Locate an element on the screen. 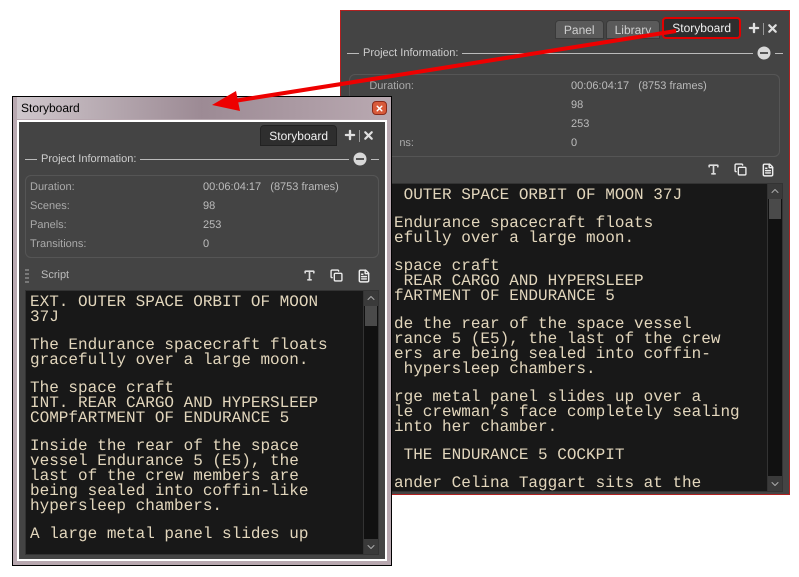  script-line: efully over a large moon. is located at coordinates (515, 238).